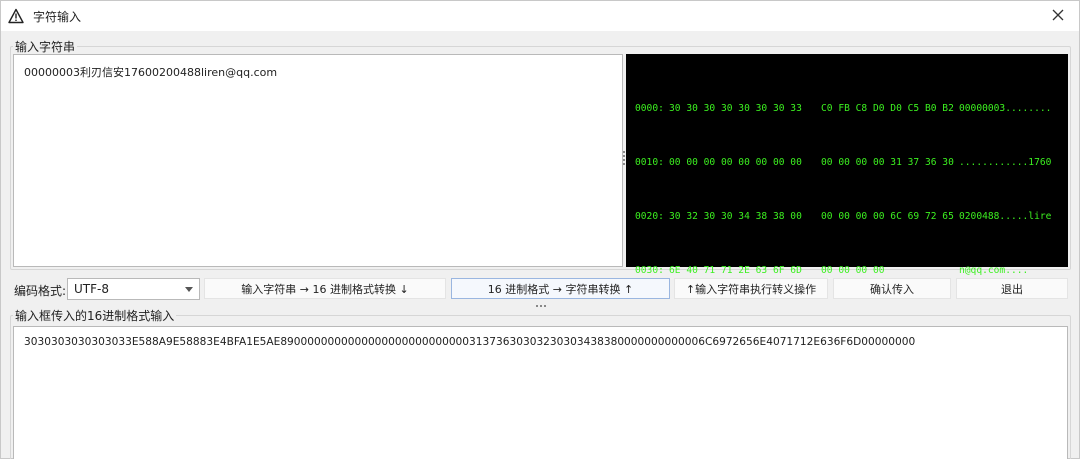 This screenshot has width=1080, height=459. What do you see at coordinates (133, 289) in the screenshot?
I see `encoding-select: UTF-8` at bounding box center [133, 289].